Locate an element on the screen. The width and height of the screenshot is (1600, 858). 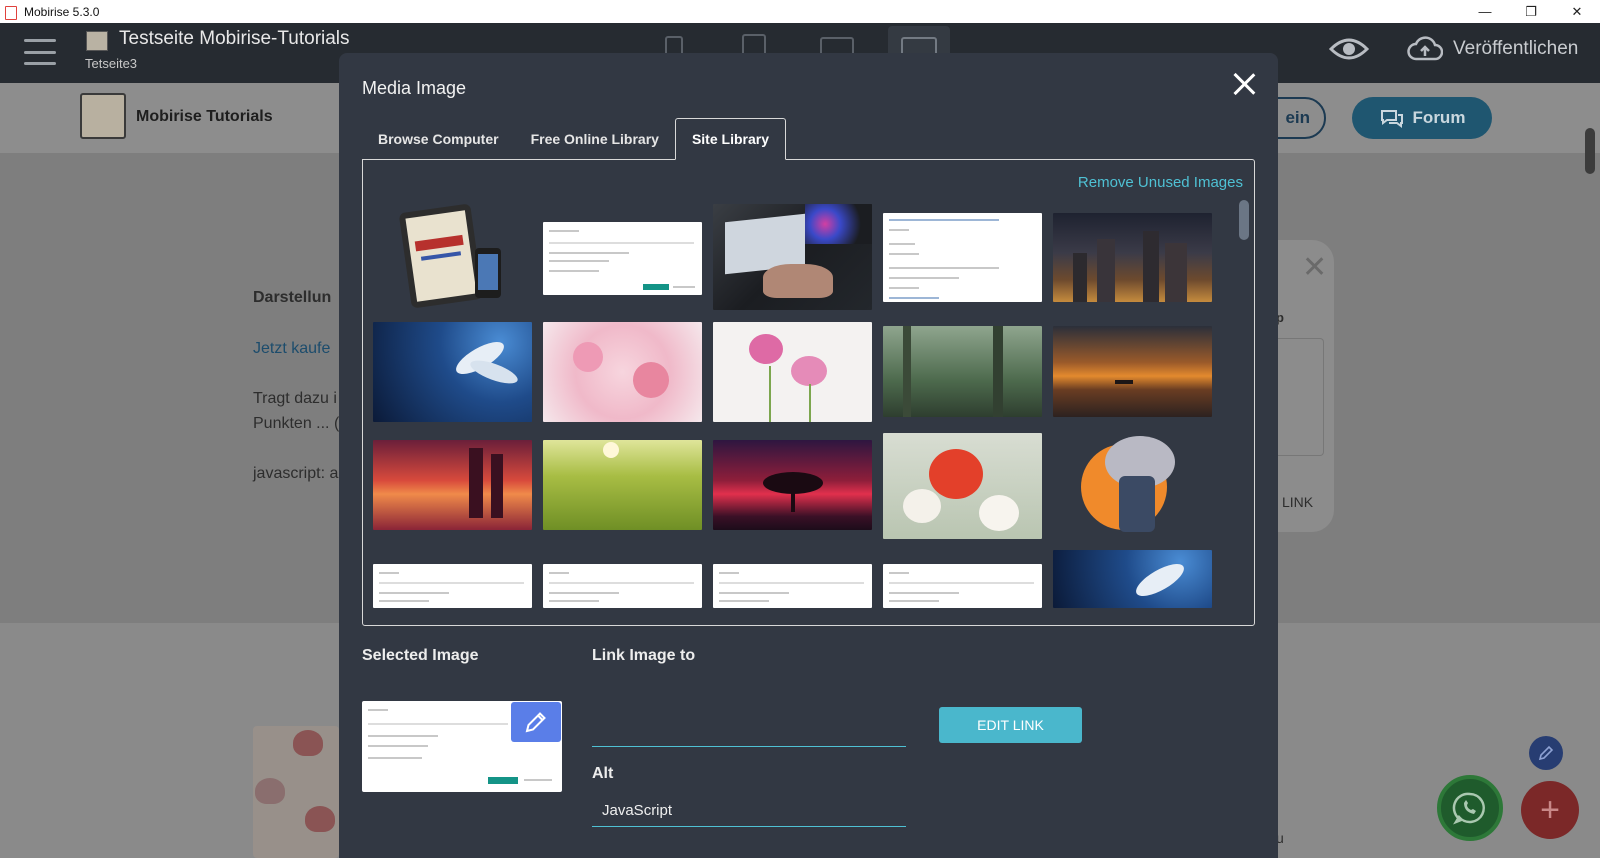
background-card-link: LINK is located at coordinates (1298, 502).